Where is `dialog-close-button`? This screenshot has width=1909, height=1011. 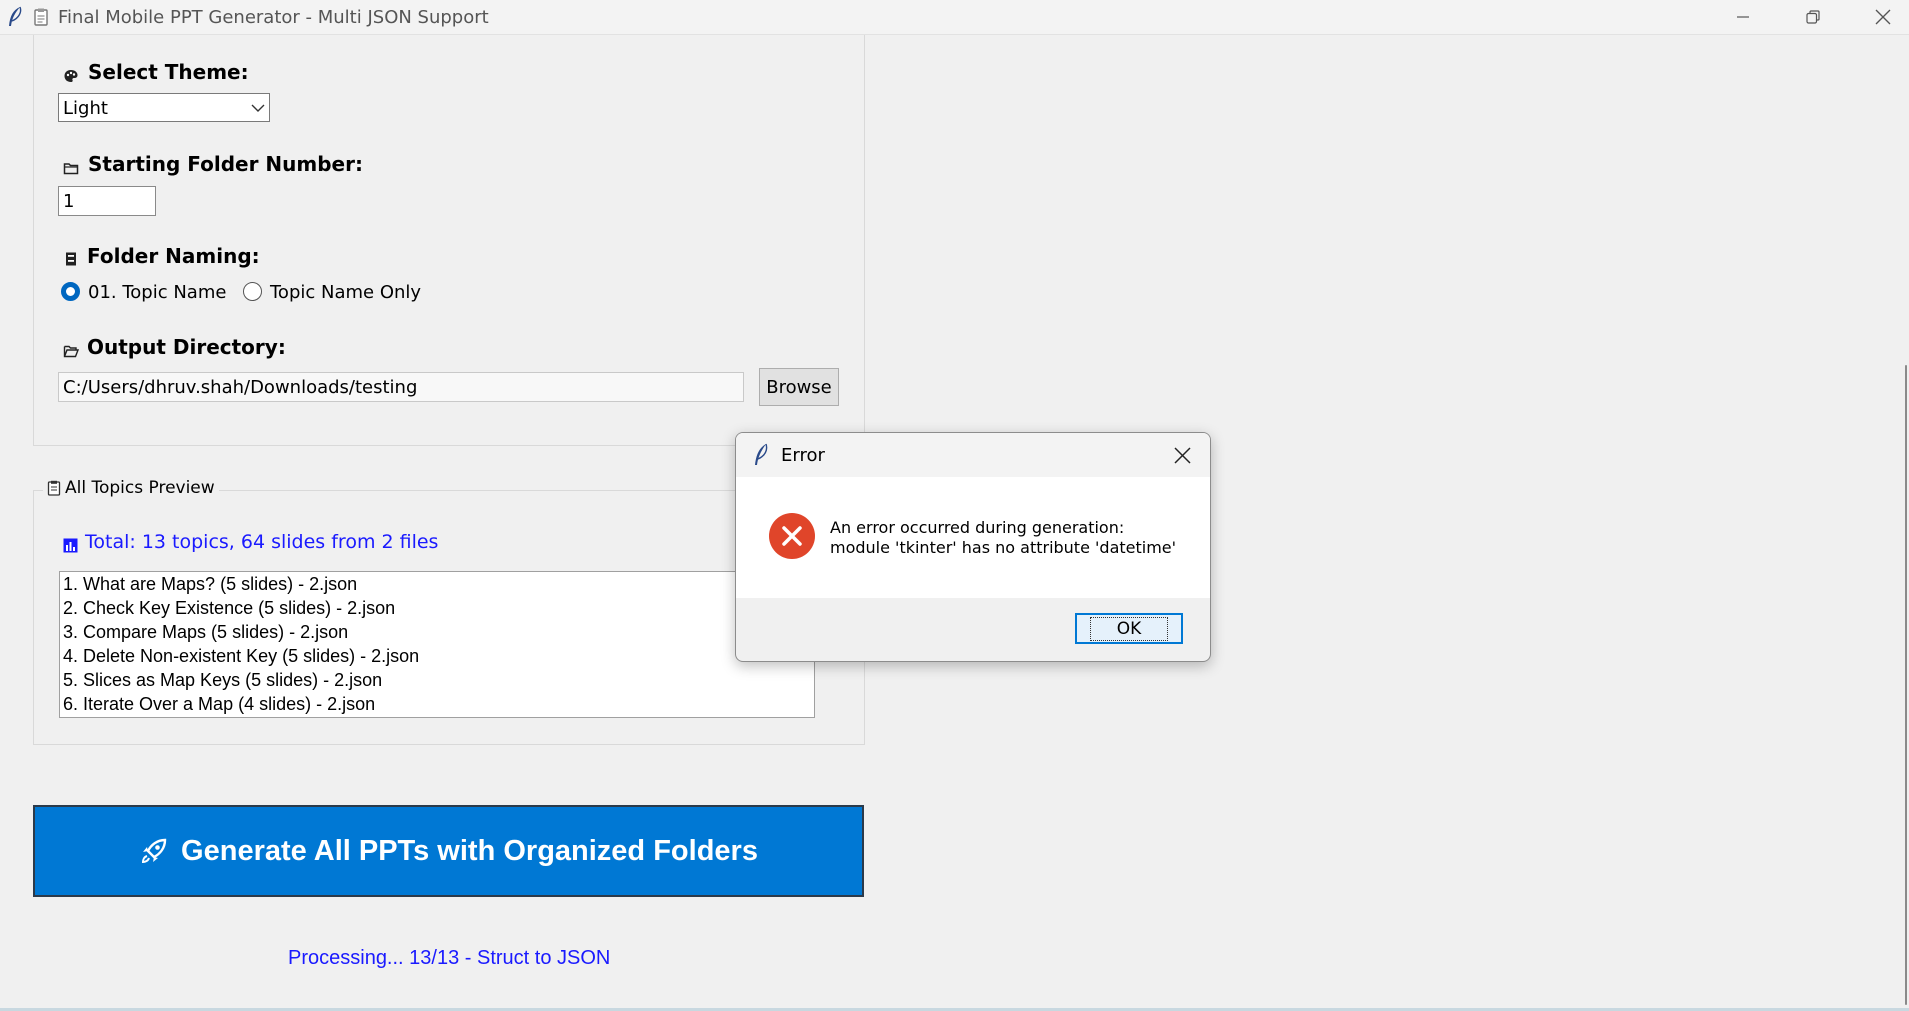
dialog-close-button is located at coordinates (1182, 455).